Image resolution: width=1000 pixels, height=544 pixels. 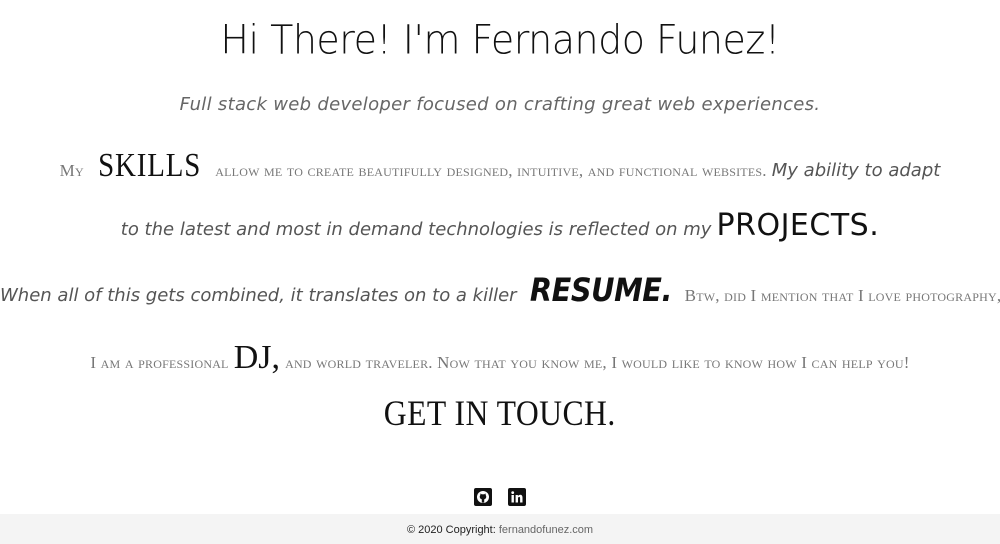 I want to click on footer-site-link: fernandofunez.com, so click(x=546, y=530).